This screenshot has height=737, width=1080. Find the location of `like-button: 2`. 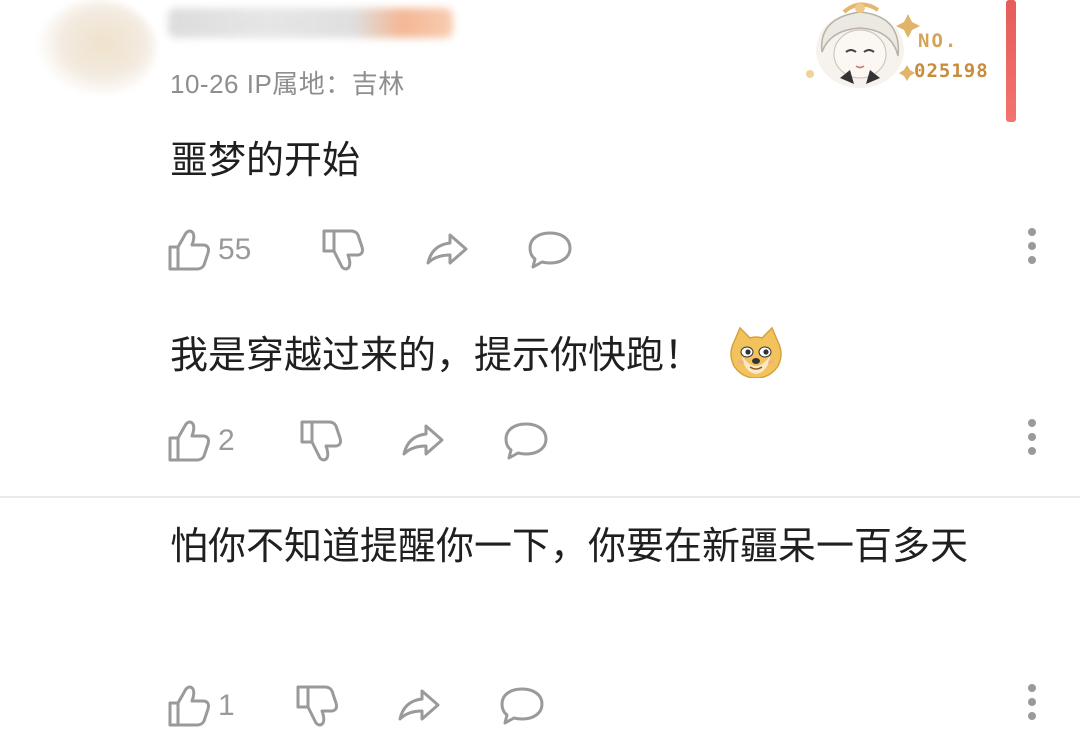

like-button: 2 is located at coordinates (200, 441).